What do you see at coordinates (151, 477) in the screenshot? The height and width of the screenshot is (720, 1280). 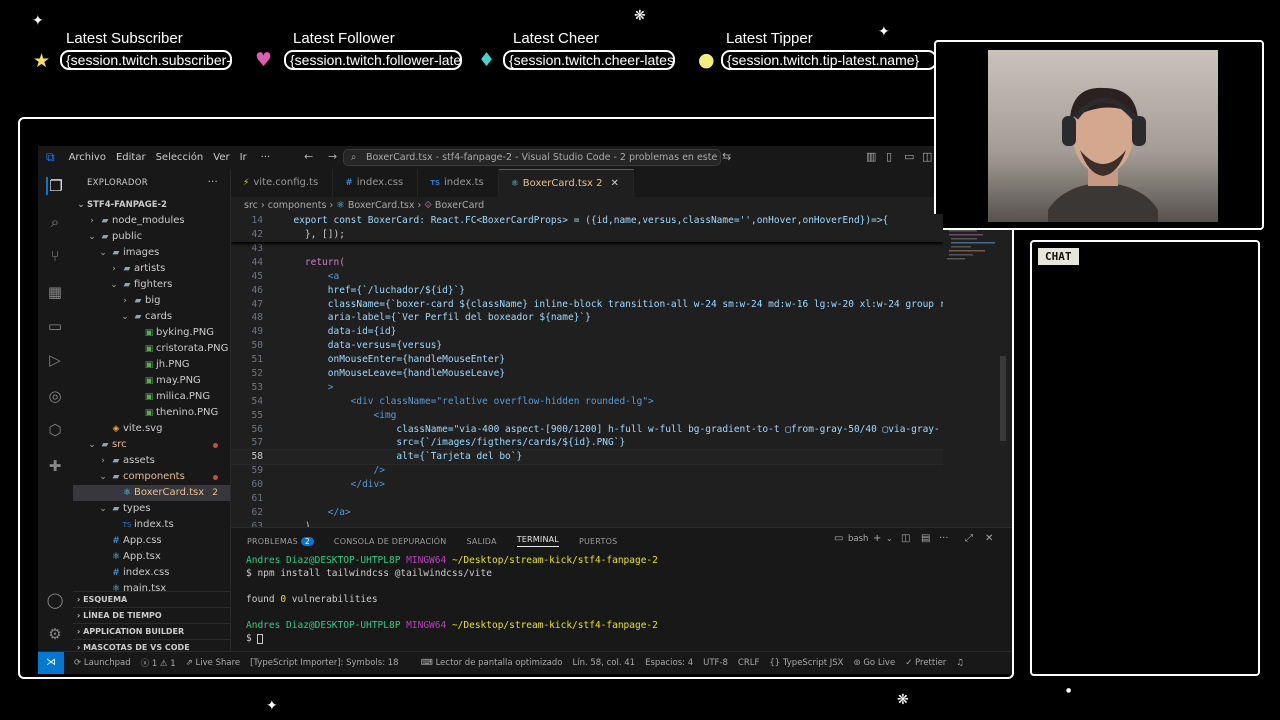 I see `tree-folder: ⌄ ▰ components` at bounding box center [151, 477].